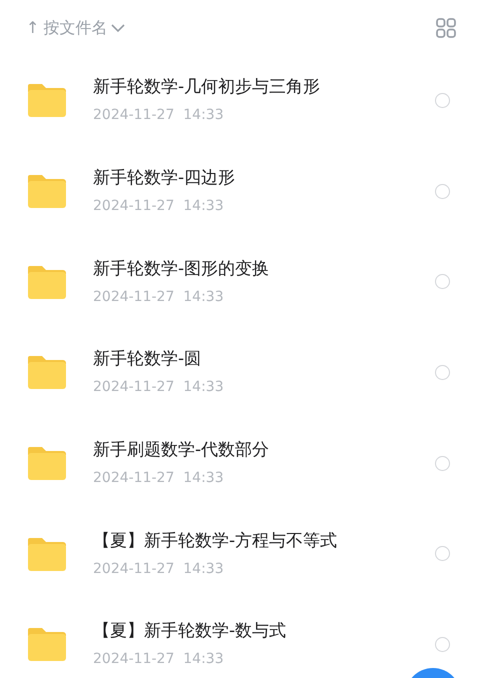 The image size is (480, 678). I want to click on sort-button: ↑ 按文件名, so click(76, 28).